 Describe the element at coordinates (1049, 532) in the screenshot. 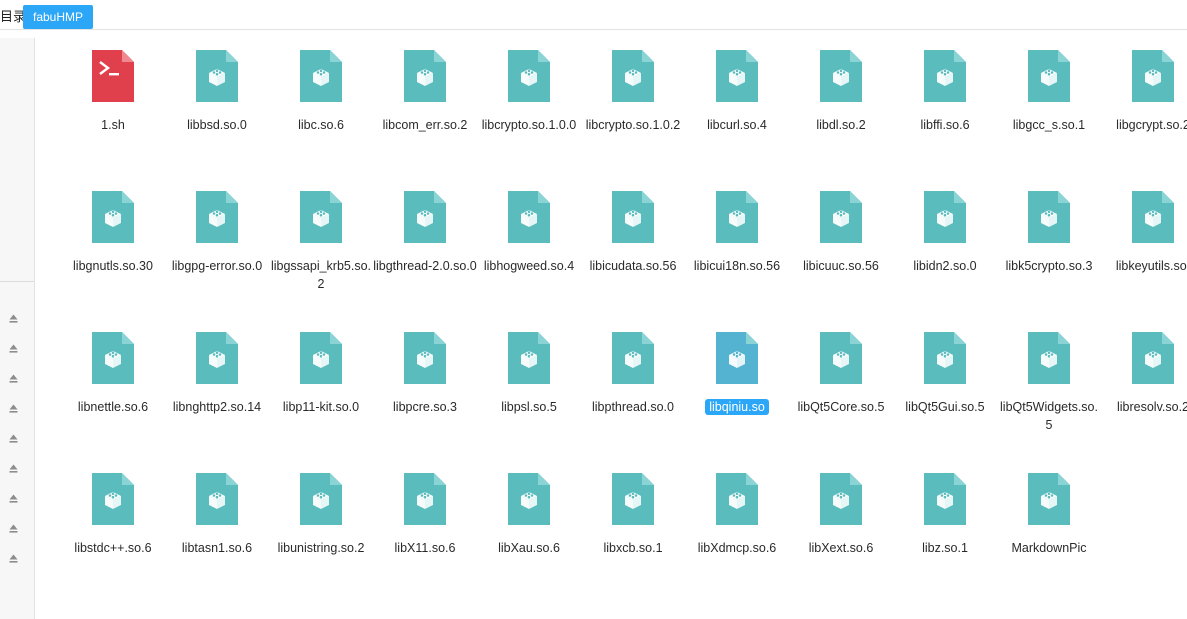

I see `file-item: MarkdownPic` at that location.